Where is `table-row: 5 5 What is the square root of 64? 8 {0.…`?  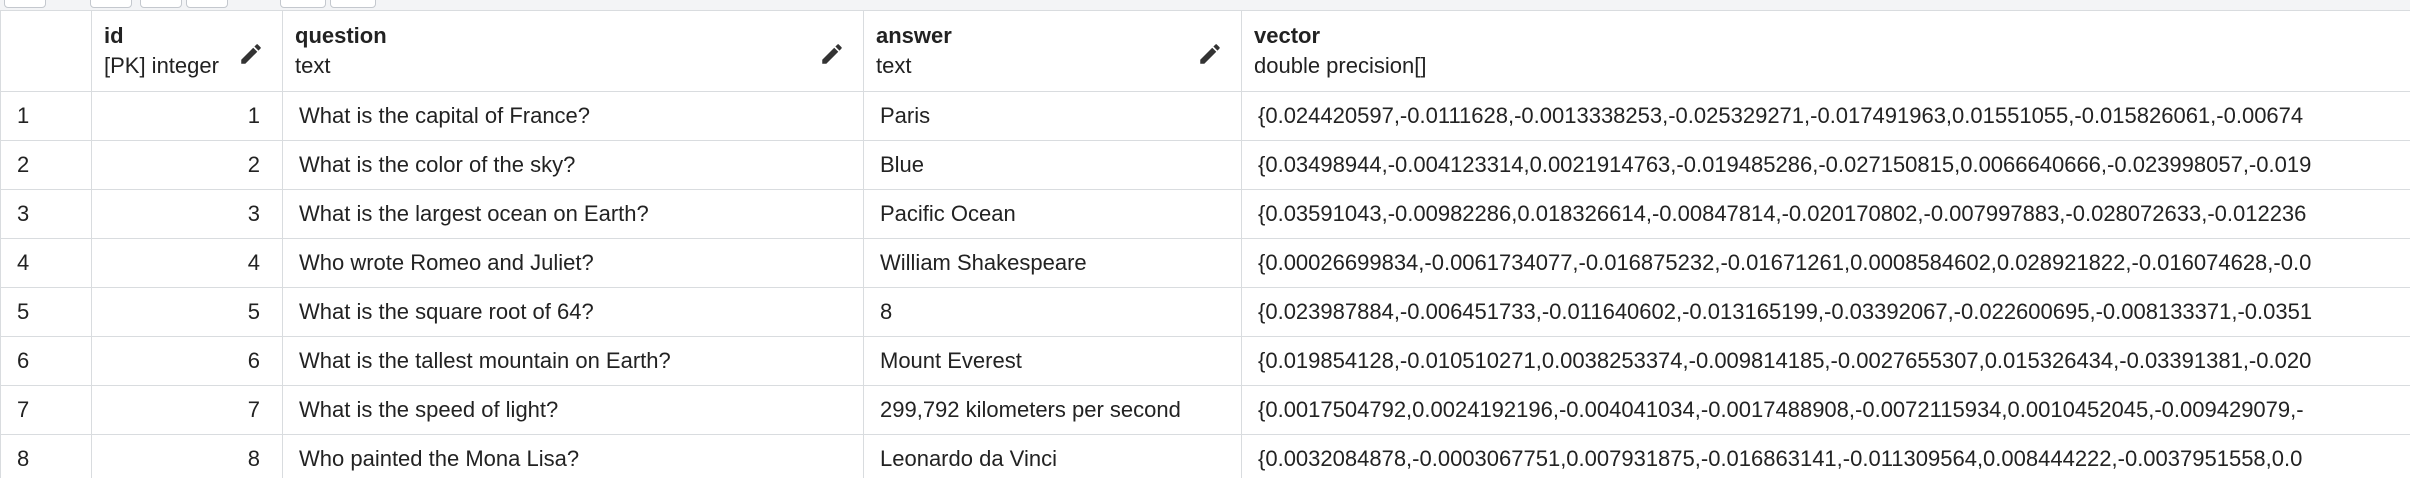 table-row: 5 5 What is the square root of 64? 8 {0.… is located at coordinates (1205, 312).